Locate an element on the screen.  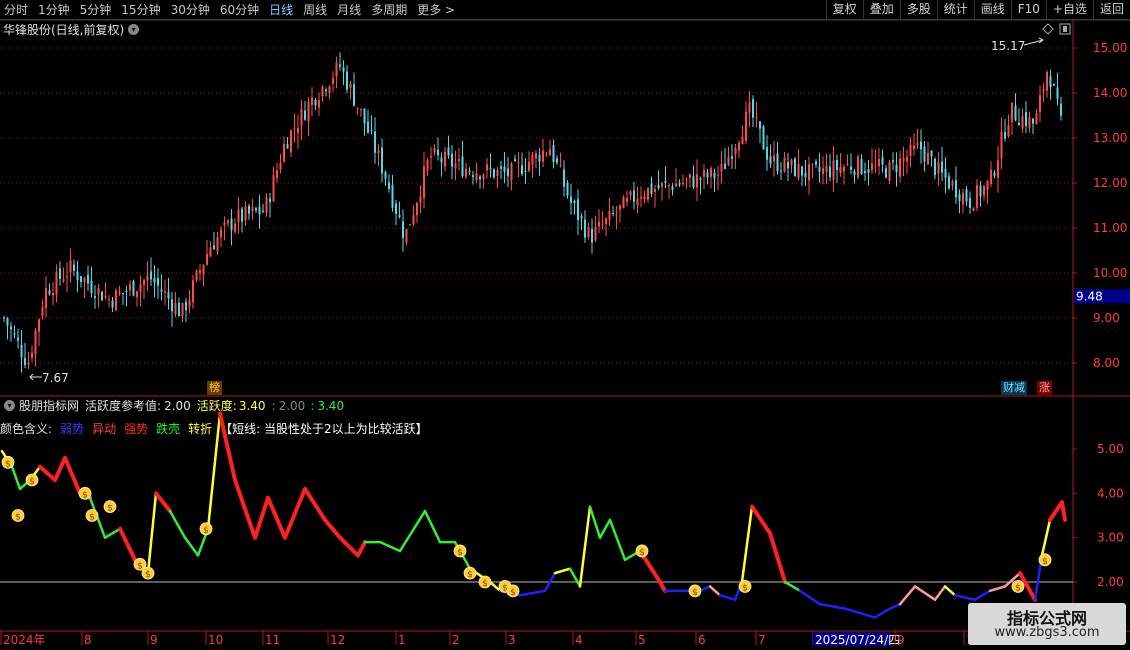
caijian-badge: 财减 is located at coordinates (1014, 388).